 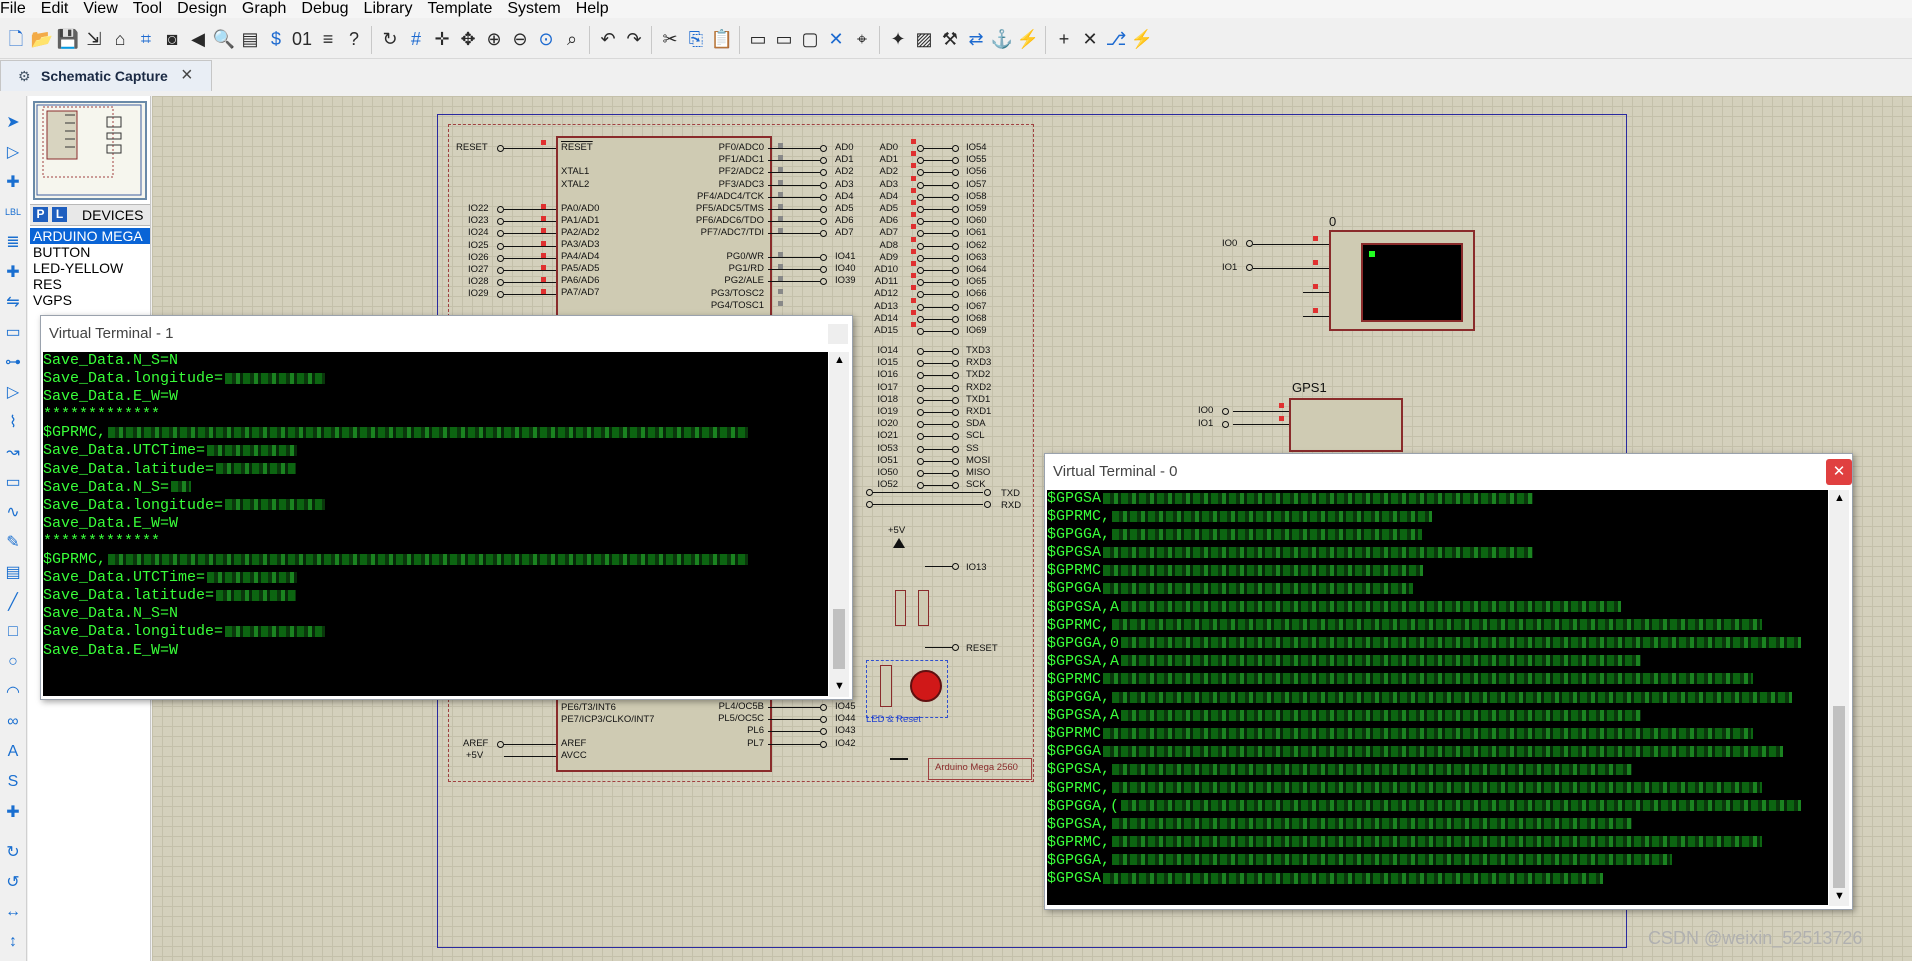 What do you see at coordinates (13, 632) in the screenshot?
I see `2d-rect-icon: □` at bounding box center [13, 632].